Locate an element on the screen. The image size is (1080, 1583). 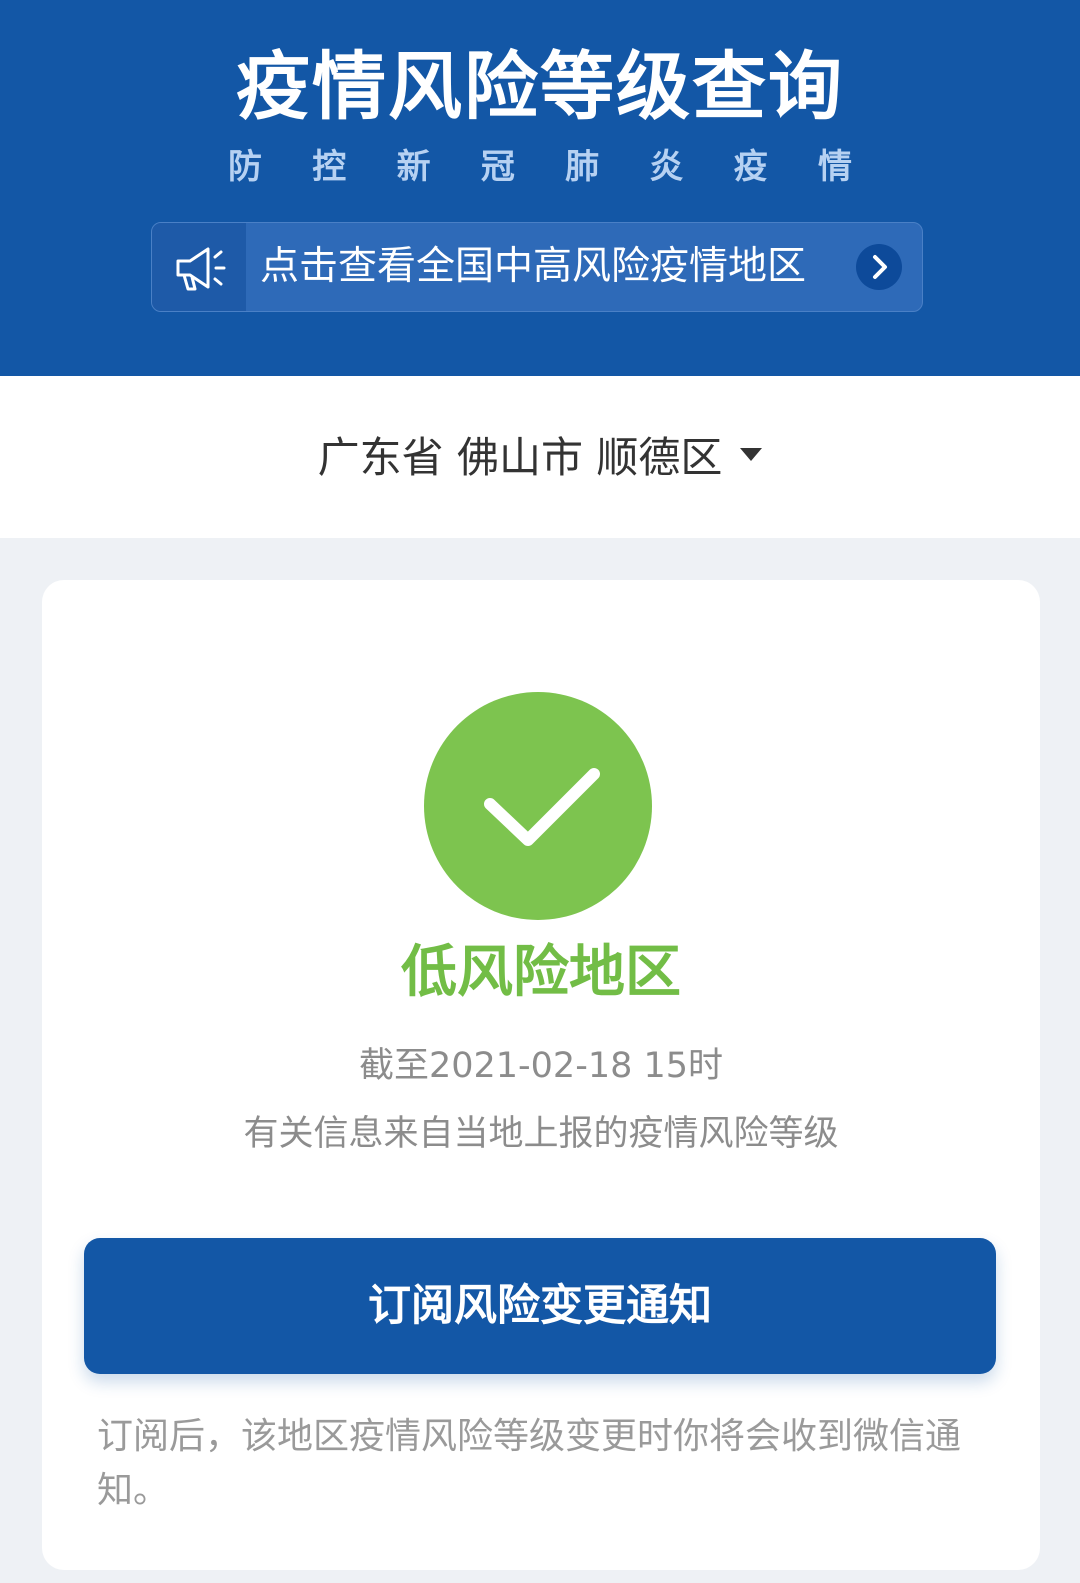
high-risk-areas-notice: 点击查看全国中高风险疫情地区 is located at coordinates (537, 267).